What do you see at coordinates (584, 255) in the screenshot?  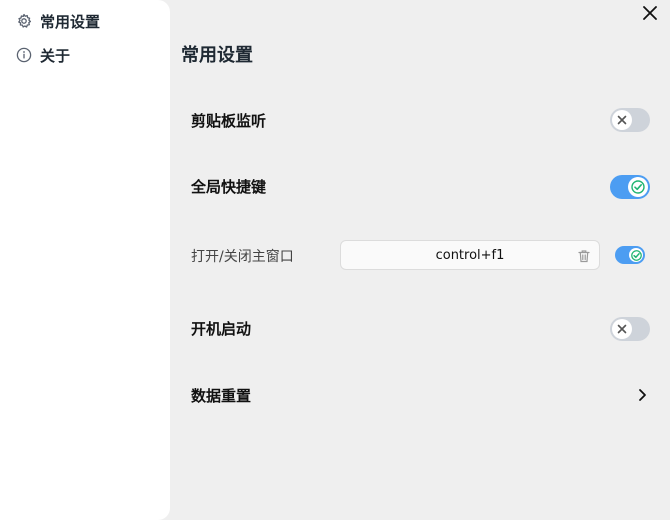 I see `trash-icon` at bounding box center [584, 255].